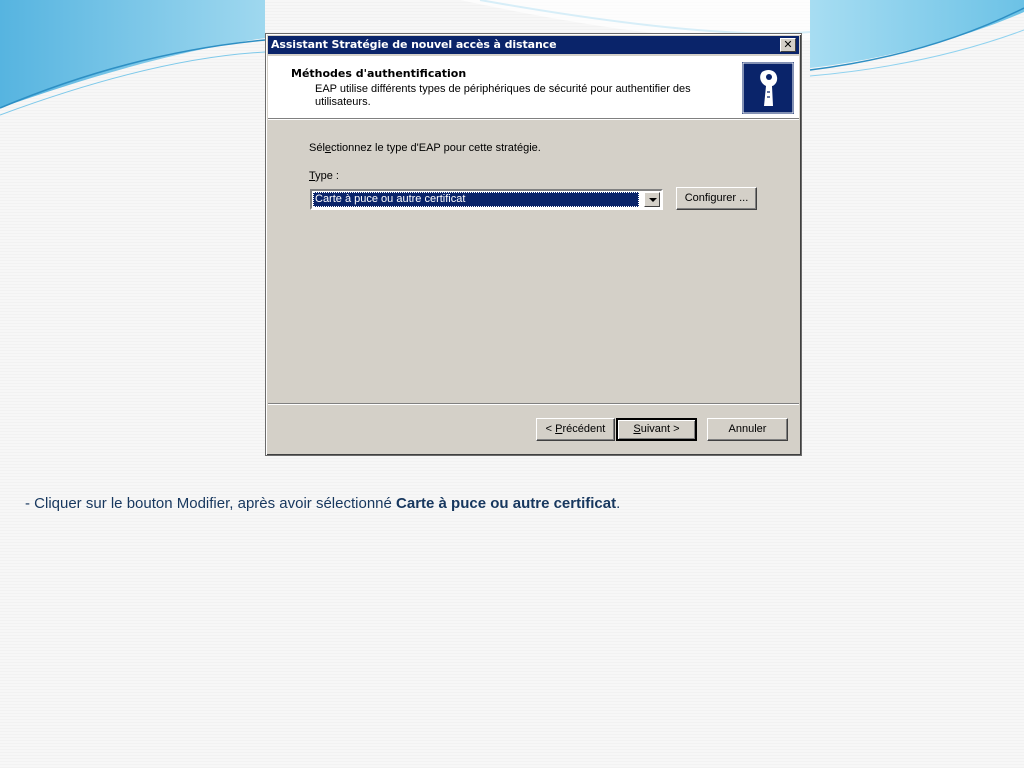 Image resolution: width=1024 pixels, height=768 pixels. What do you see at coordinates (768, 88) in the screenshot?
I see `security-key-icon` at bounding box center [768, 88].